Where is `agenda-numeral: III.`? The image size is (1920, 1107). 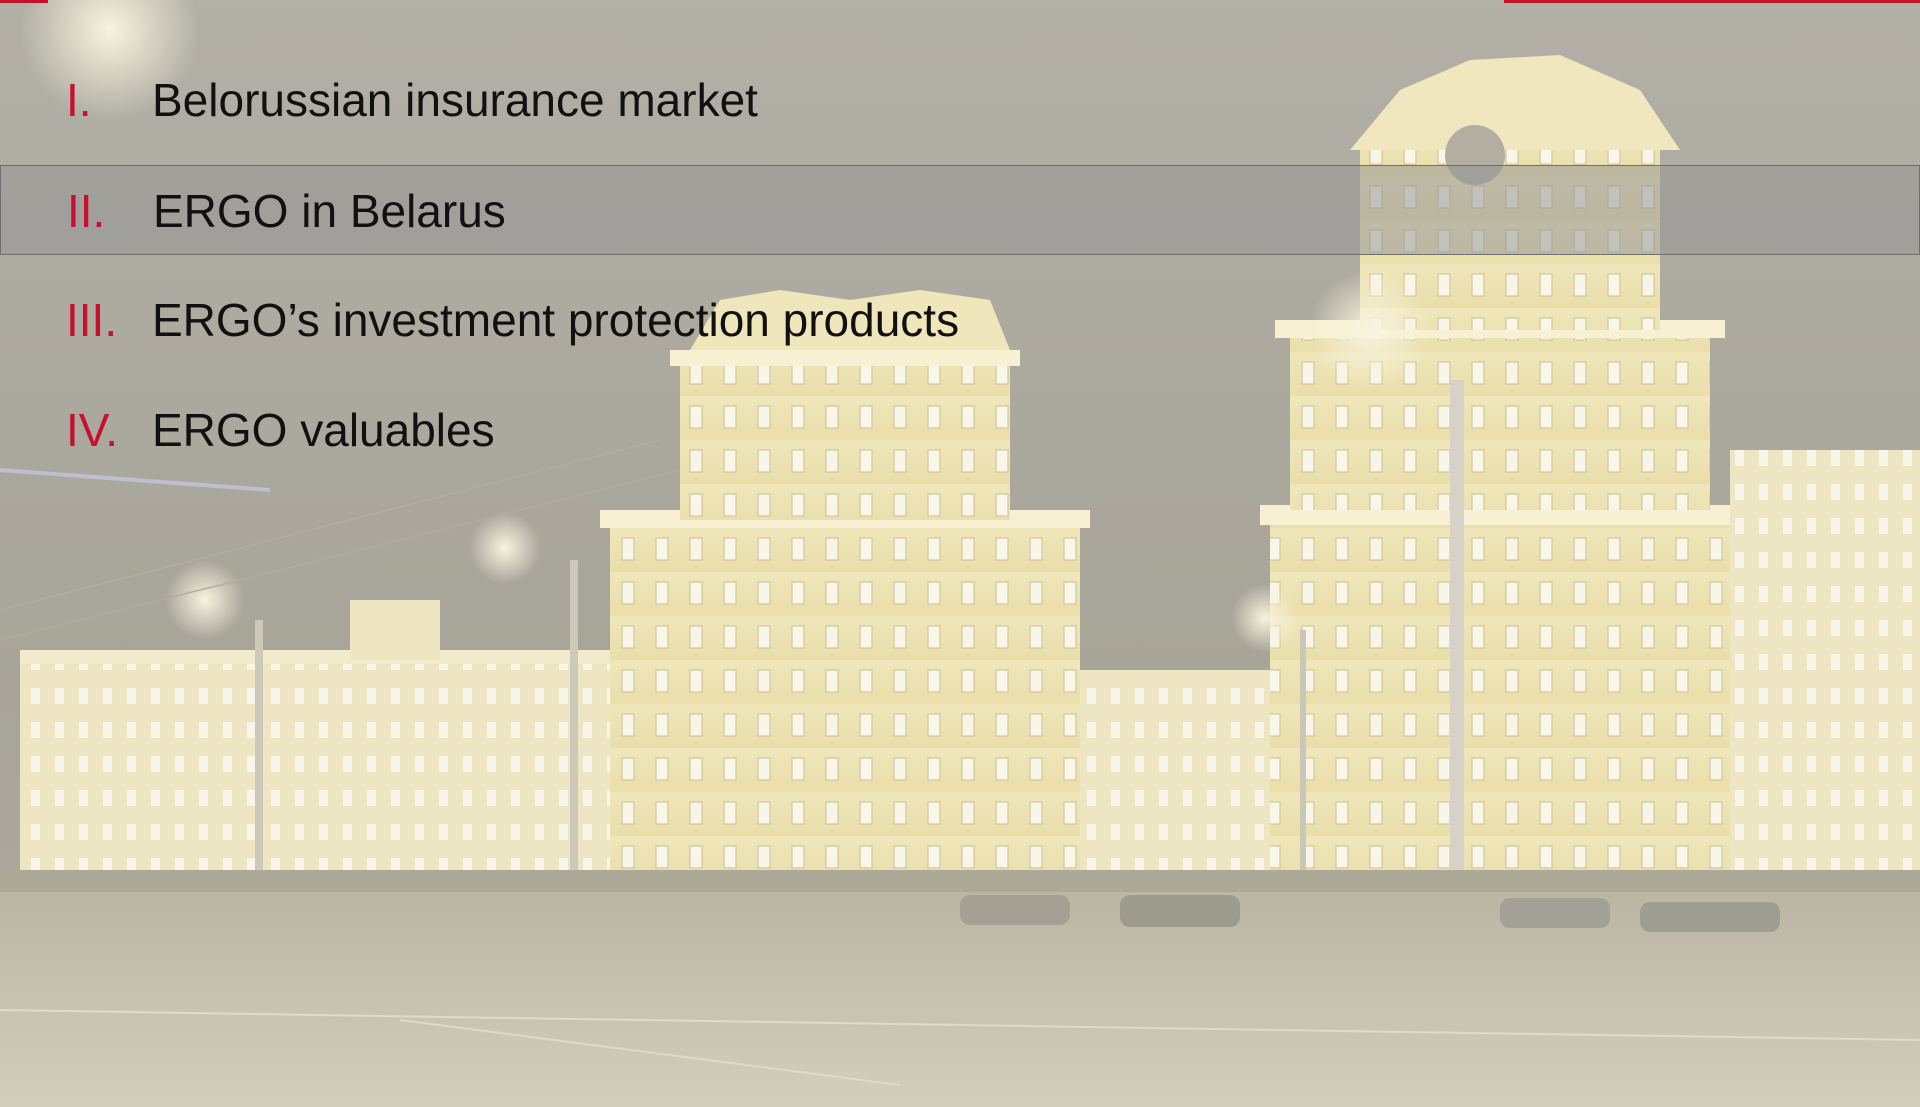 agenda-numeral: III. is located at coordinates (92, 320).